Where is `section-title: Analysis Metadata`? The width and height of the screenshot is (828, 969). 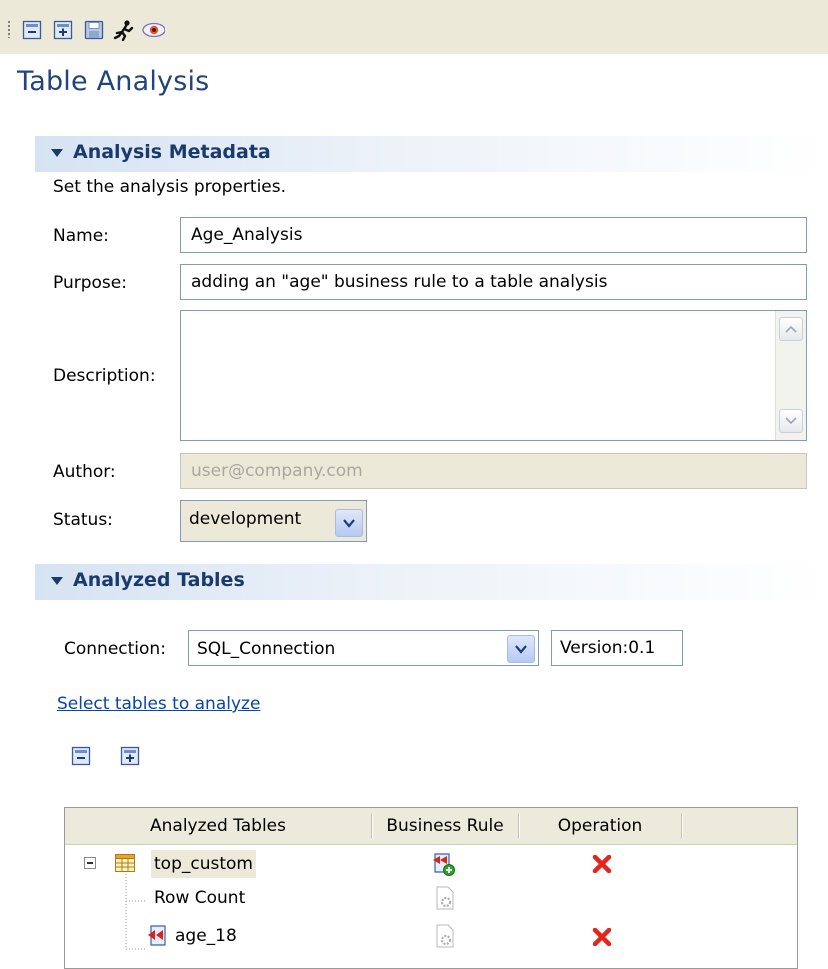 section-title: Analysis Metadata is located at coordinates (172, 152).